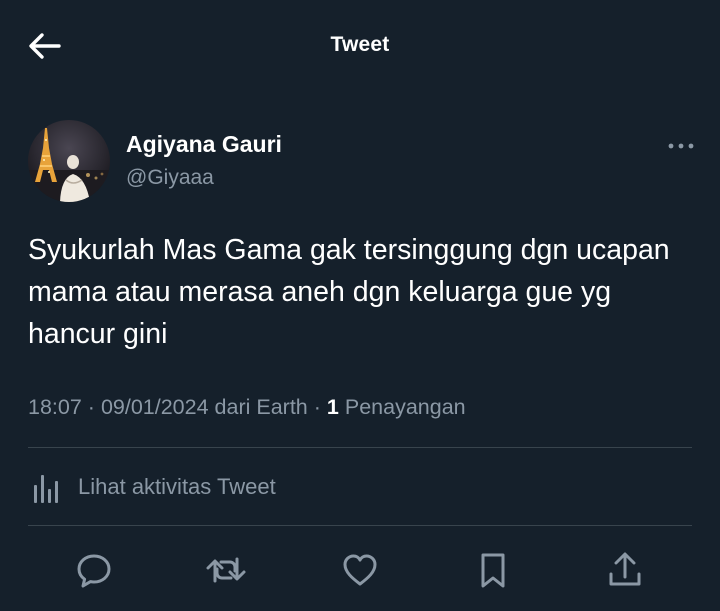 This screenshot has width=720, height=611. I want to click on tweet-source: dari Earth, so click(261, 407).